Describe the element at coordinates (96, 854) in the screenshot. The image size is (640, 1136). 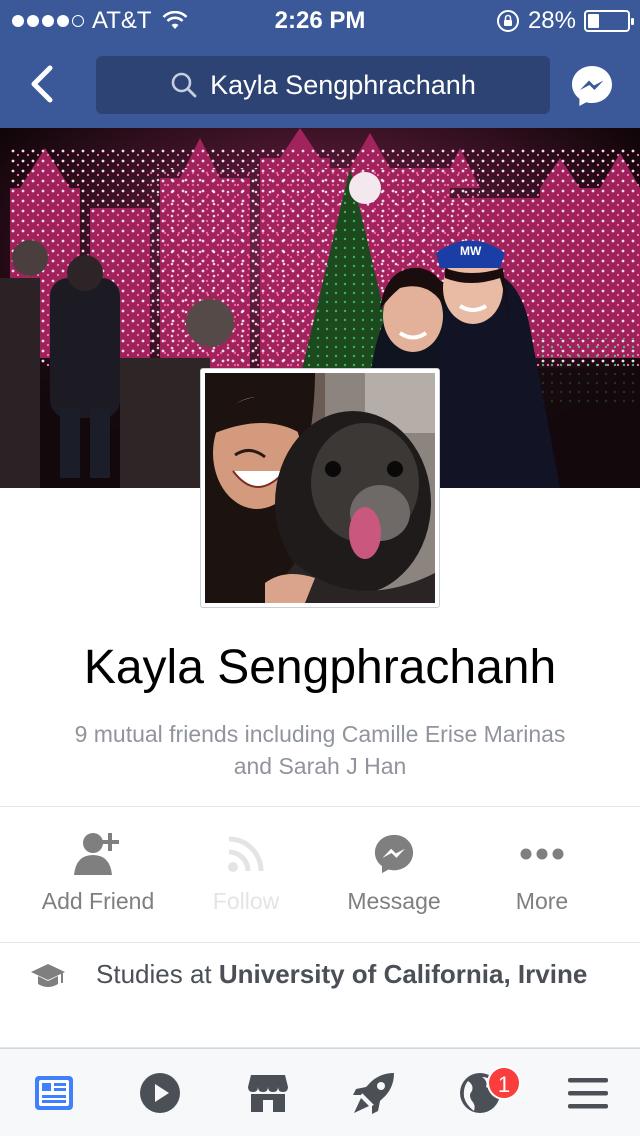
I see `add-friend-icon` at that location.